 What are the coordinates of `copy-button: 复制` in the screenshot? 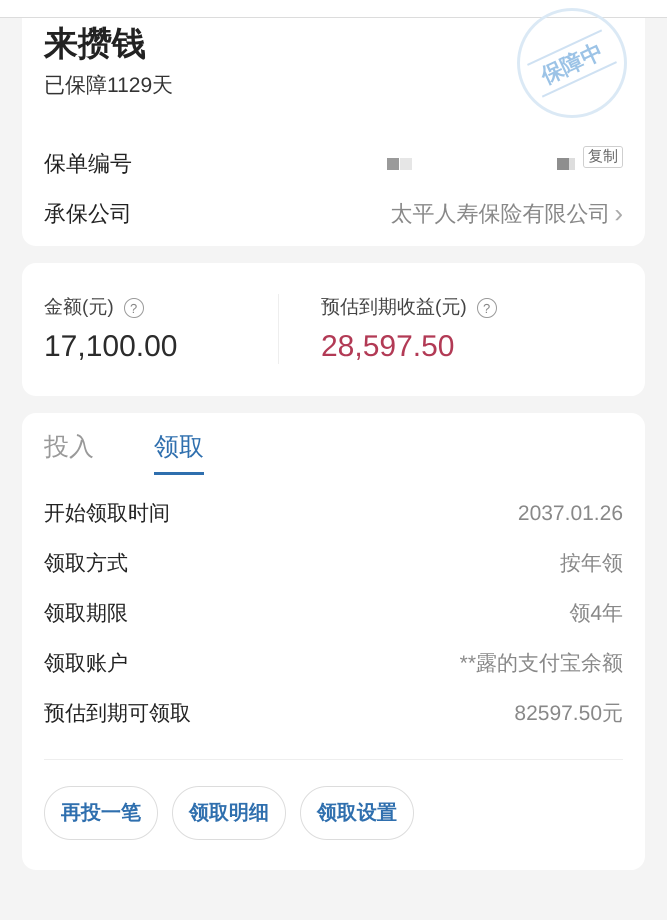 It's located at (603, 157).